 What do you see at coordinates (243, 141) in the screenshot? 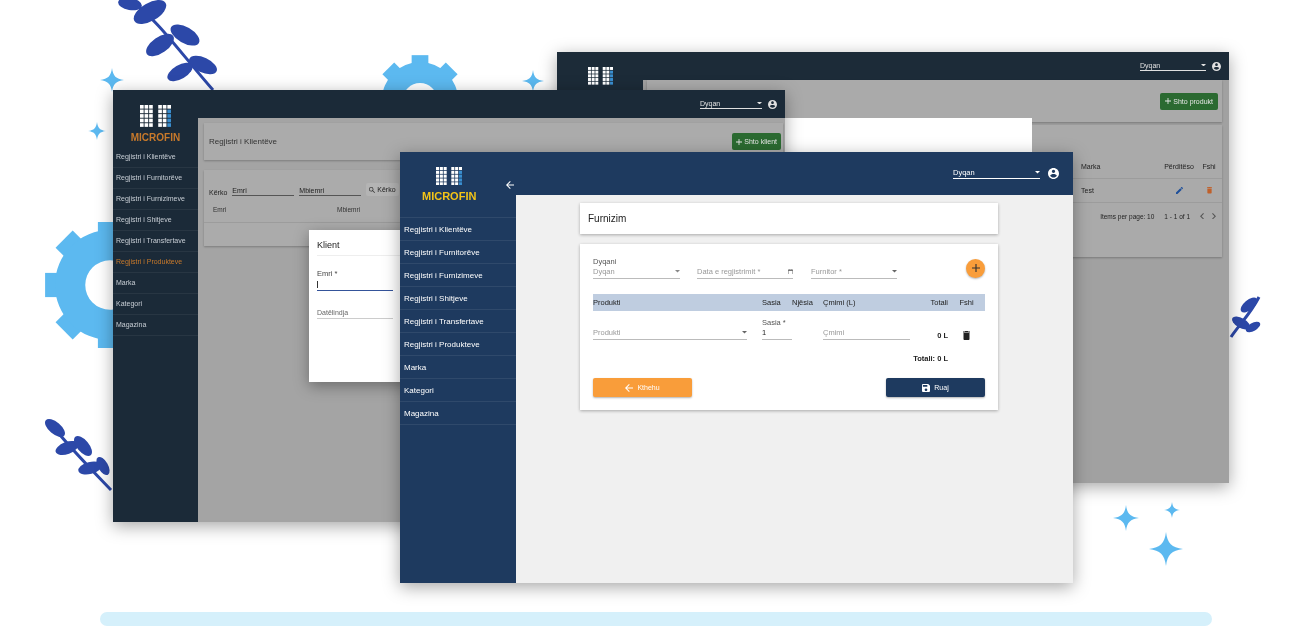
I see `page-title: Regjistri i Klientëve` at bounding box center [243, 141].